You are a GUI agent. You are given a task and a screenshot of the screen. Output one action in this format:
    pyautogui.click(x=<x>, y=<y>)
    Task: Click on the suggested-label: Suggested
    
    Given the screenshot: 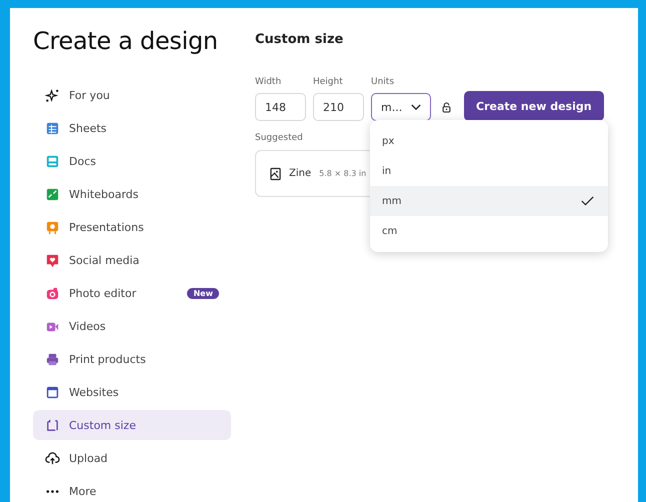 What is the action you would take?
    pyautogui.click(x=279, y=138)
    